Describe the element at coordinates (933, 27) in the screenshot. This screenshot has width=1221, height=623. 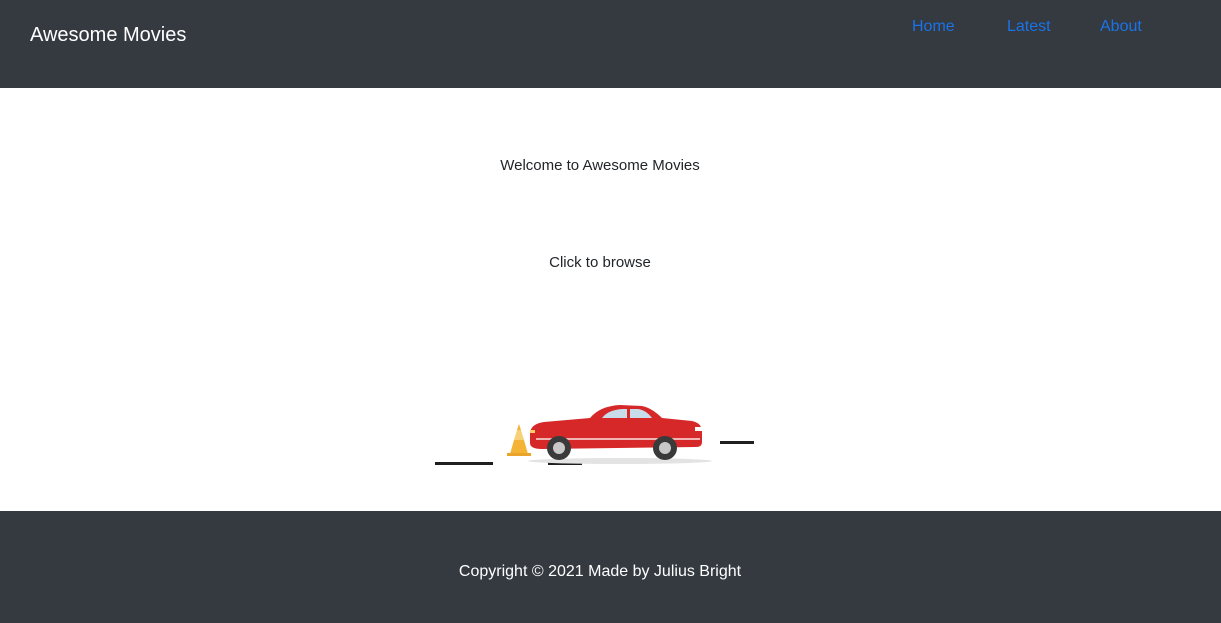
I see `nav-home-link: Home` at that location.